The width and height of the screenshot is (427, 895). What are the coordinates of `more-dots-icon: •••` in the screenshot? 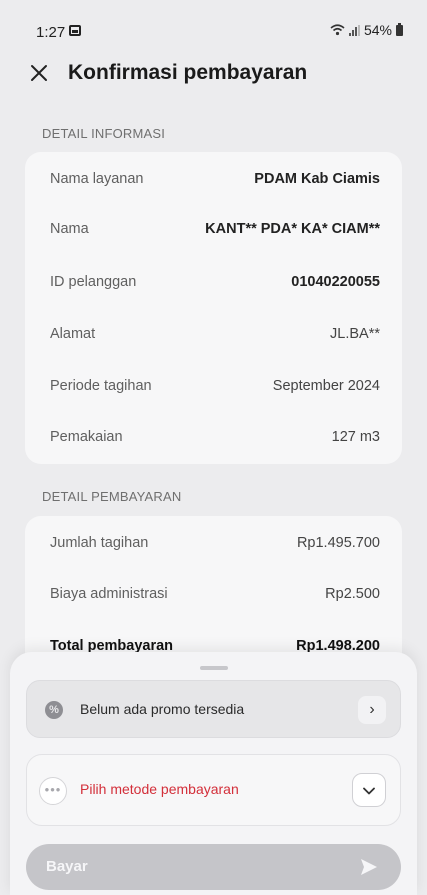 It's located at (53, 791).